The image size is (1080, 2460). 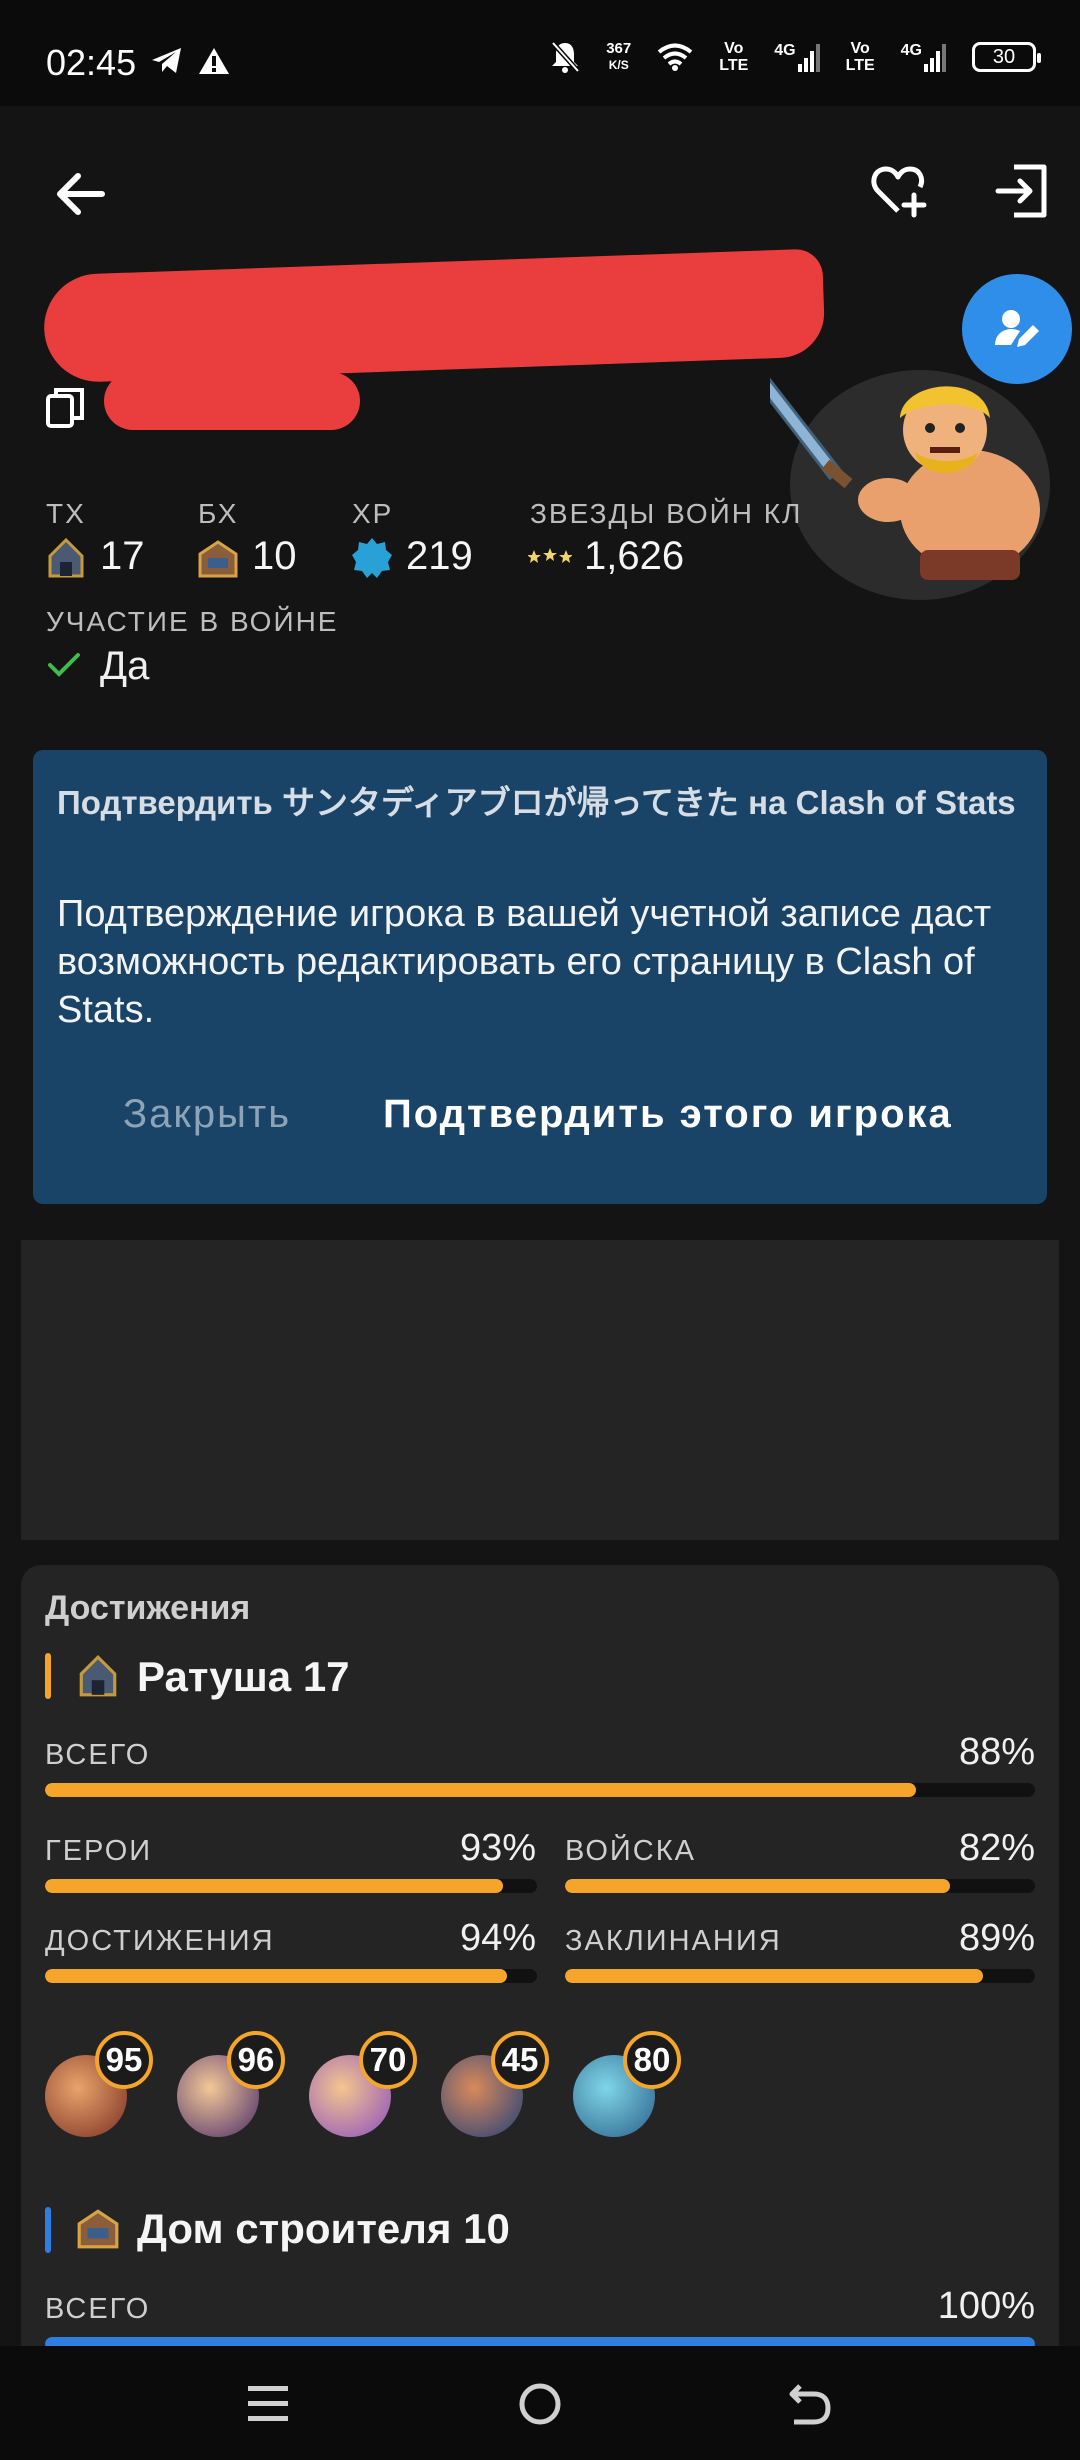 I want to click on total-value: 88%, so click(x=996, y=1752).